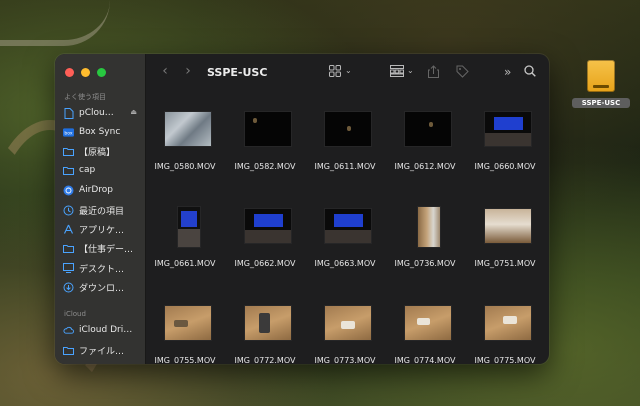 The image size is (640, 406). Describe the element at coordinates (335, 72) in the screenshot. I see `view-icons-icon` at that location.